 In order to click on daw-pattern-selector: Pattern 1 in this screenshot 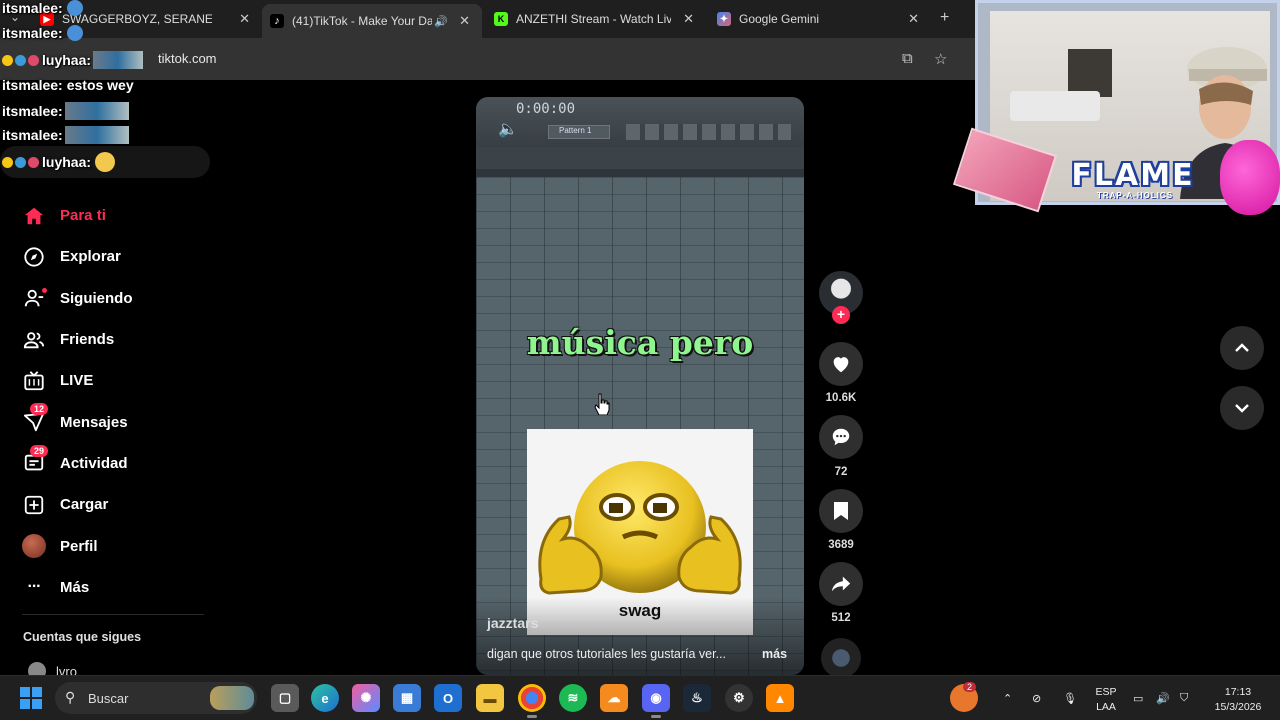, I will do `click(579, 132)`.